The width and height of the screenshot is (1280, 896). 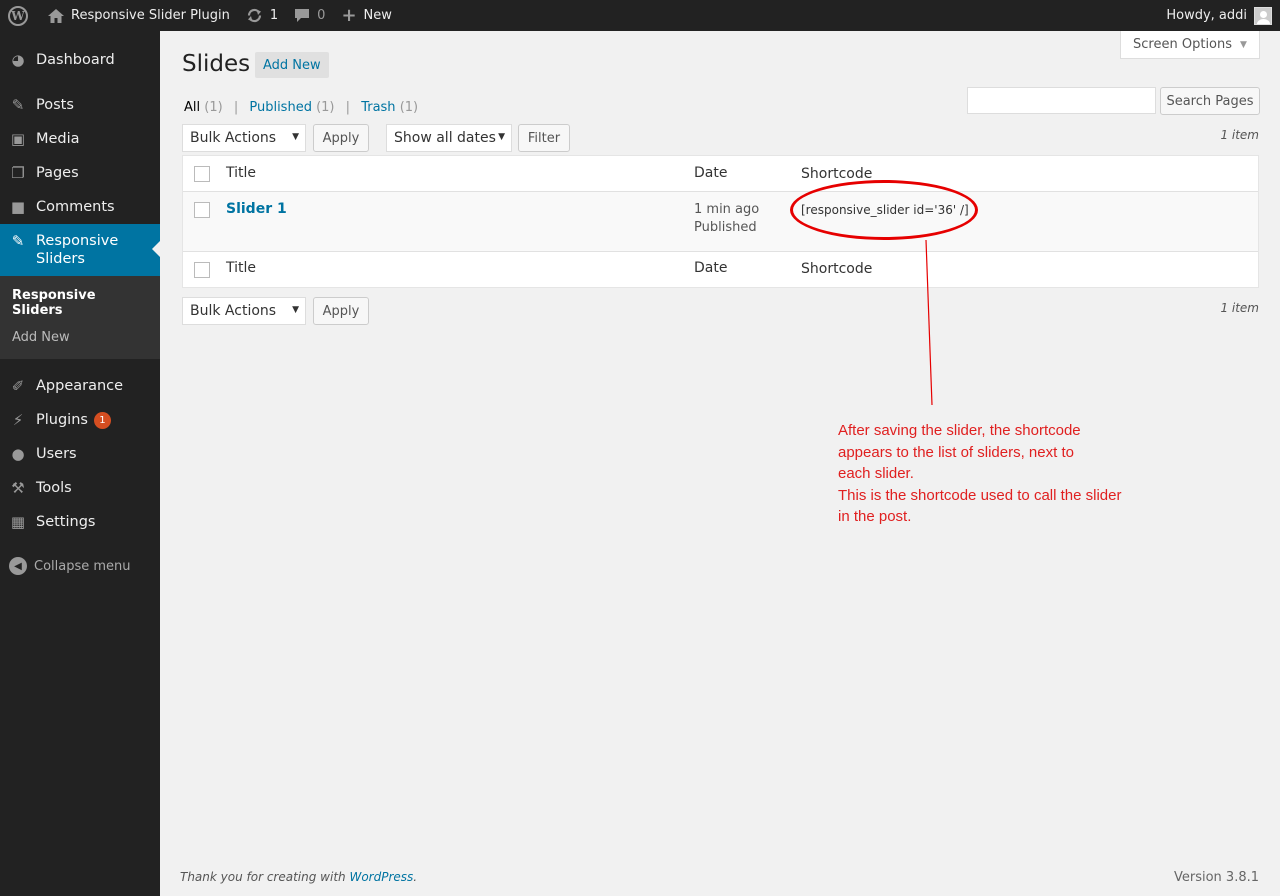 I want to click on slide-status: Published, so click(x=725, y=227).